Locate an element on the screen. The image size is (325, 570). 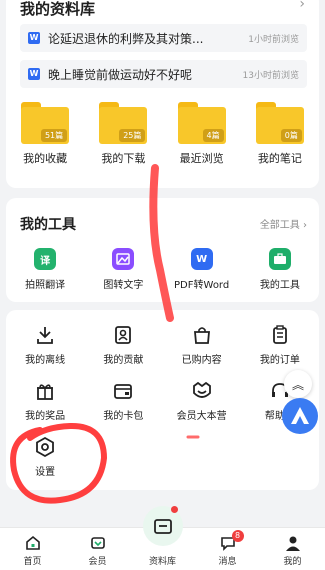
service-label: 我的离线 is located at coordinates (45, 360).